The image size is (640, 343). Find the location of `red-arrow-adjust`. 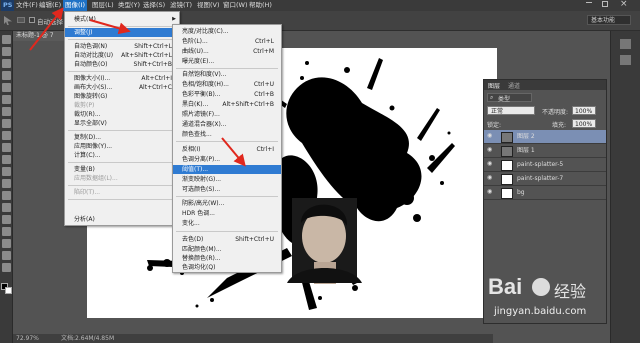

red-arrow-adjust is located at coordinates (110, 27).